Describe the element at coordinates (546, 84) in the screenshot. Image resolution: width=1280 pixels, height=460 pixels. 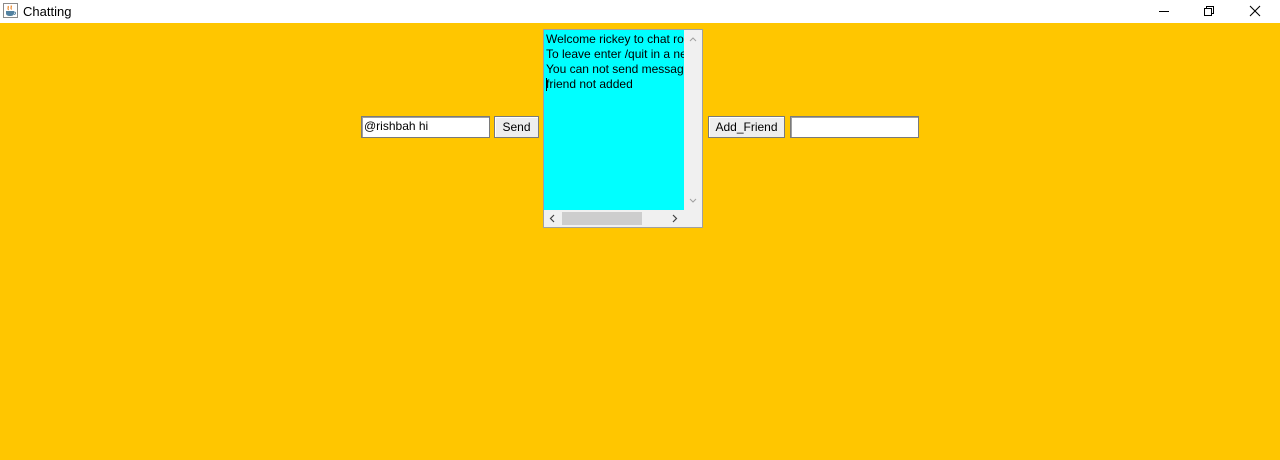
I see `text-caret` at that location.